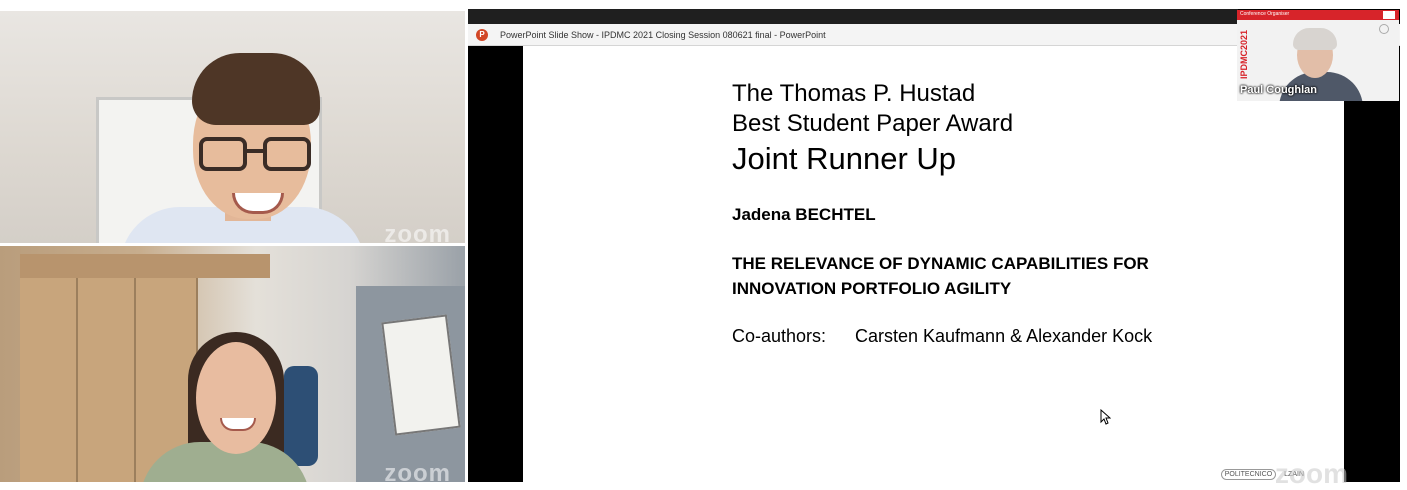  What do you see at coordinates (844, 158) in the screenshot?
I see `slide-title-line-3: Joint Runner Up` at bounding box center [844, 158].